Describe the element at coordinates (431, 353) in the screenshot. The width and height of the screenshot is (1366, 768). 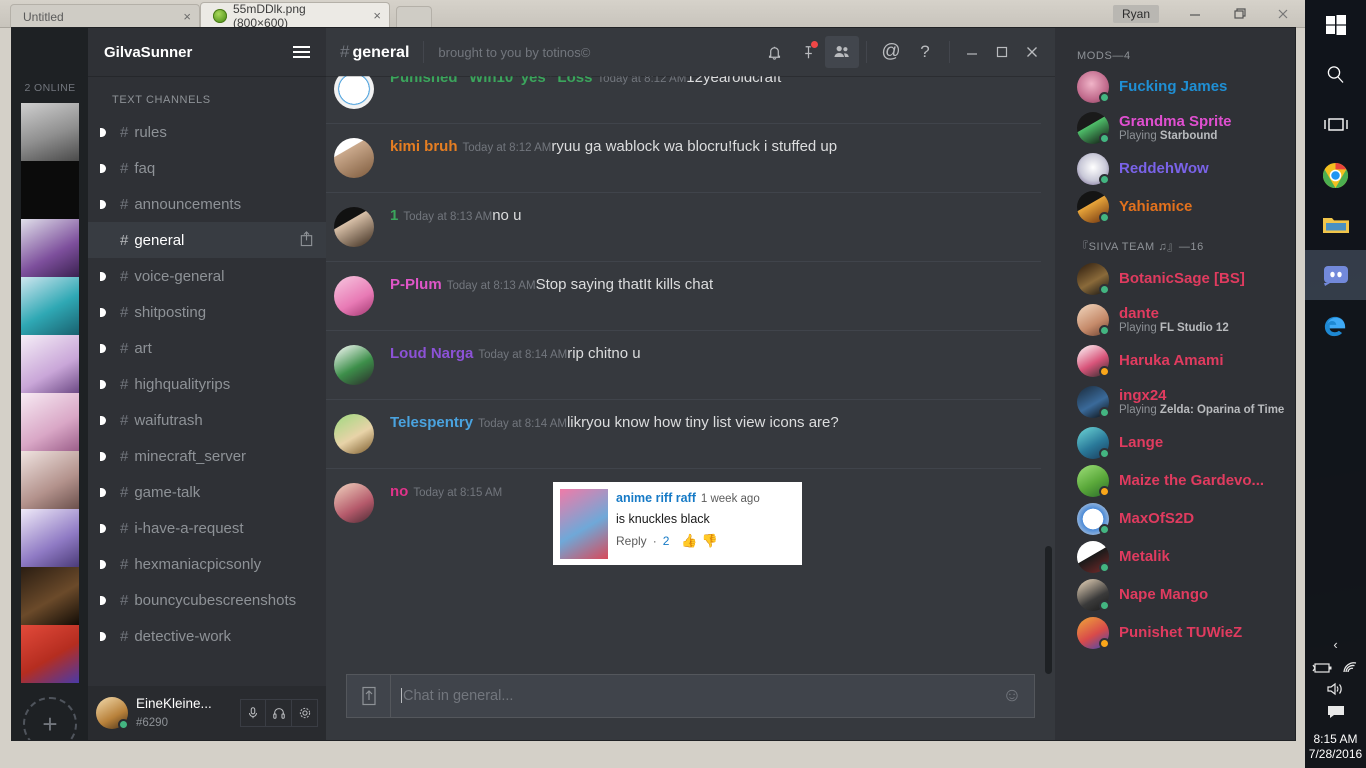
I see `message-author: Loud Narga` at that location.